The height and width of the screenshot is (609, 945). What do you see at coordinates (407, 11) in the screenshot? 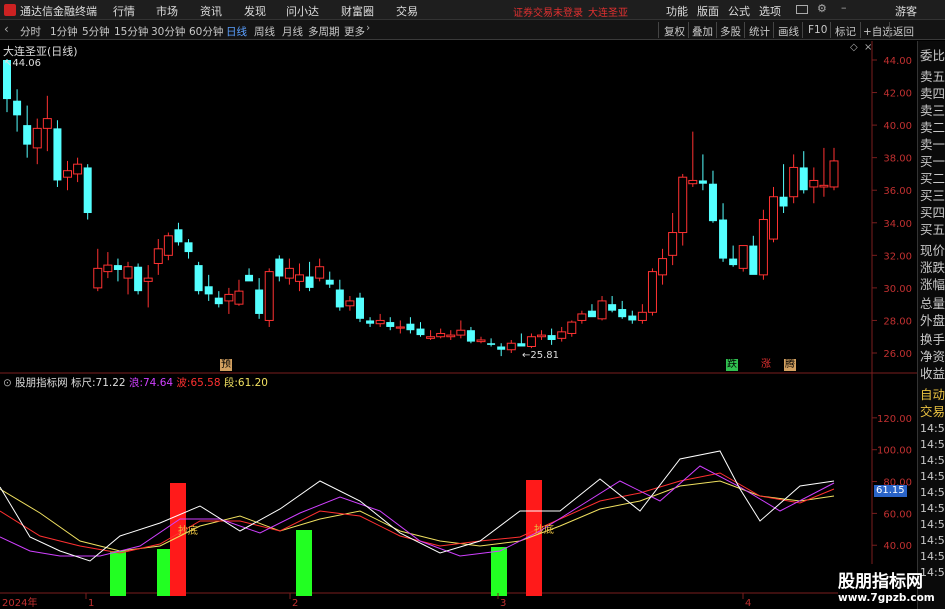
I see `menu-trade: 交易` at bounding box center [407, 11].